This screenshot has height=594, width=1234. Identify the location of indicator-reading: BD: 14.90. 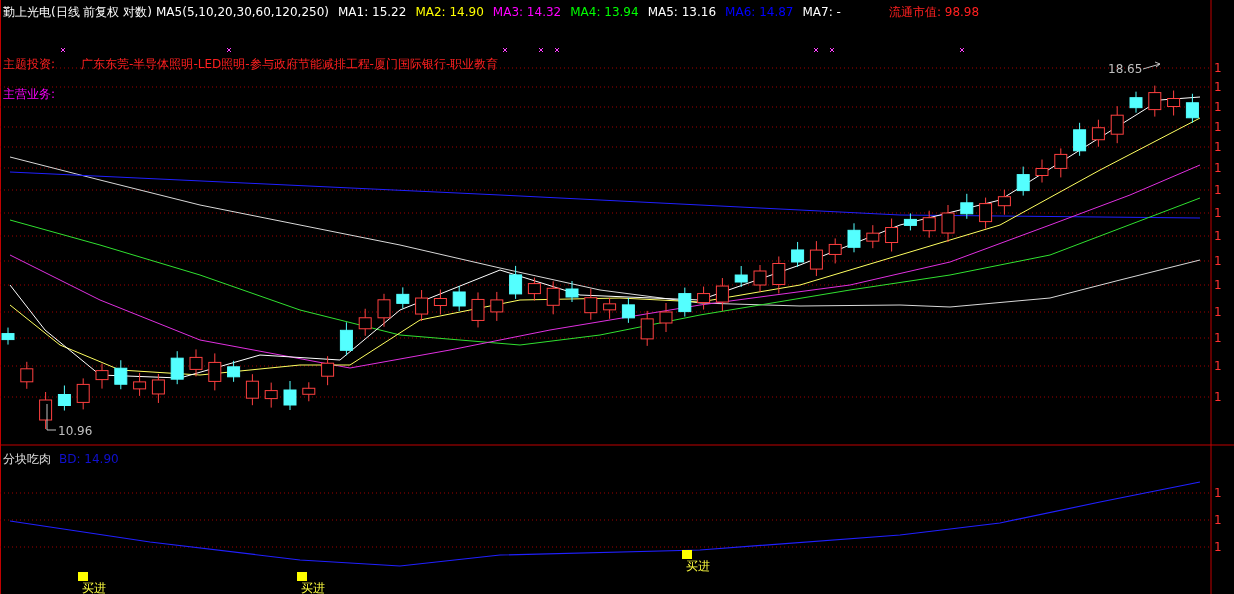
(89, 459).